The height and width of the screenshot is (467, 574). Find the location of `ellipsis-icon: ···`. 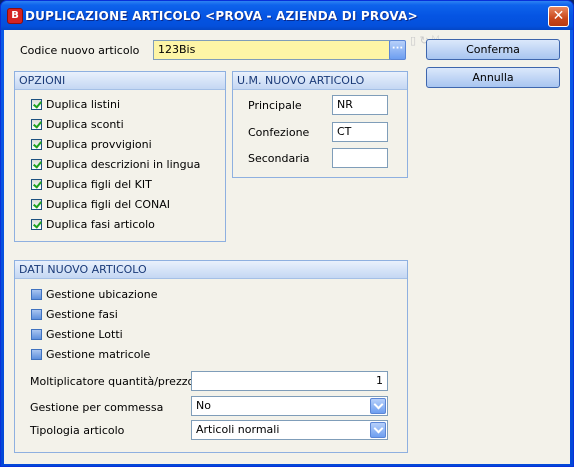

ellipsis-icon: ··· is located at coordinates (397, 48).